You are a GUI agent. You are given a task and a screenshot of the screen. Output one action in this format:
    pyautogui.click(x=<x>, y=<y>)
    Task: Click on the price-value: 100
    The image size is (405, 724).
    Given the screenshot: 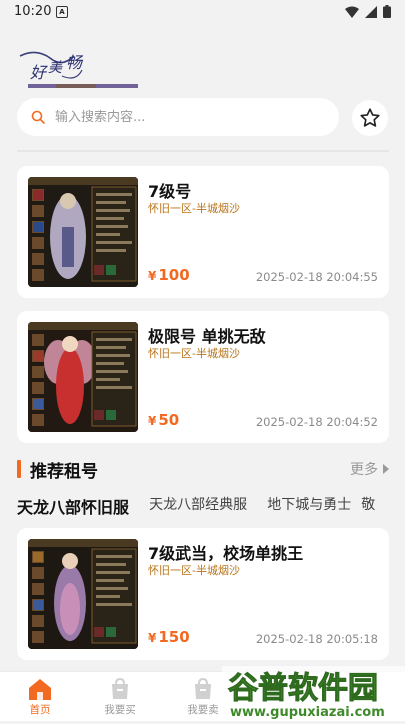 What is the action you would take?
    pyautogui.click(x=174, y=275)
    